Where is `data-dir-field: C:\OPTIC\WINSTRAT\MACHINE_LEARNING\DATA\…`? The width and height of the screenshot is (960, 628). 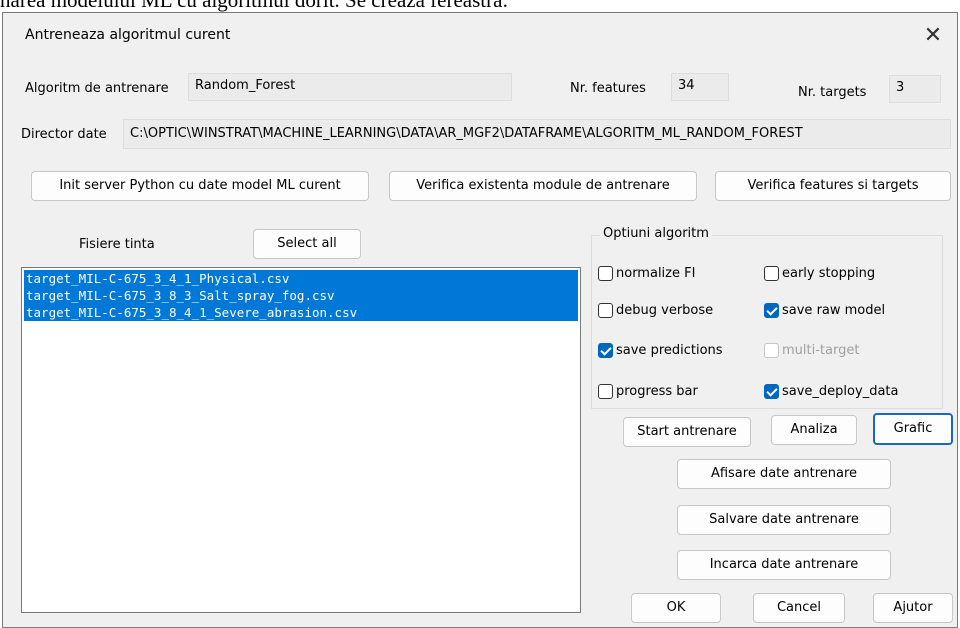 data-dir-field: C:\OPTIC\WINSTRAT\MACHINE_LEARNING\DATA\… is located at coordinates (537, 134).